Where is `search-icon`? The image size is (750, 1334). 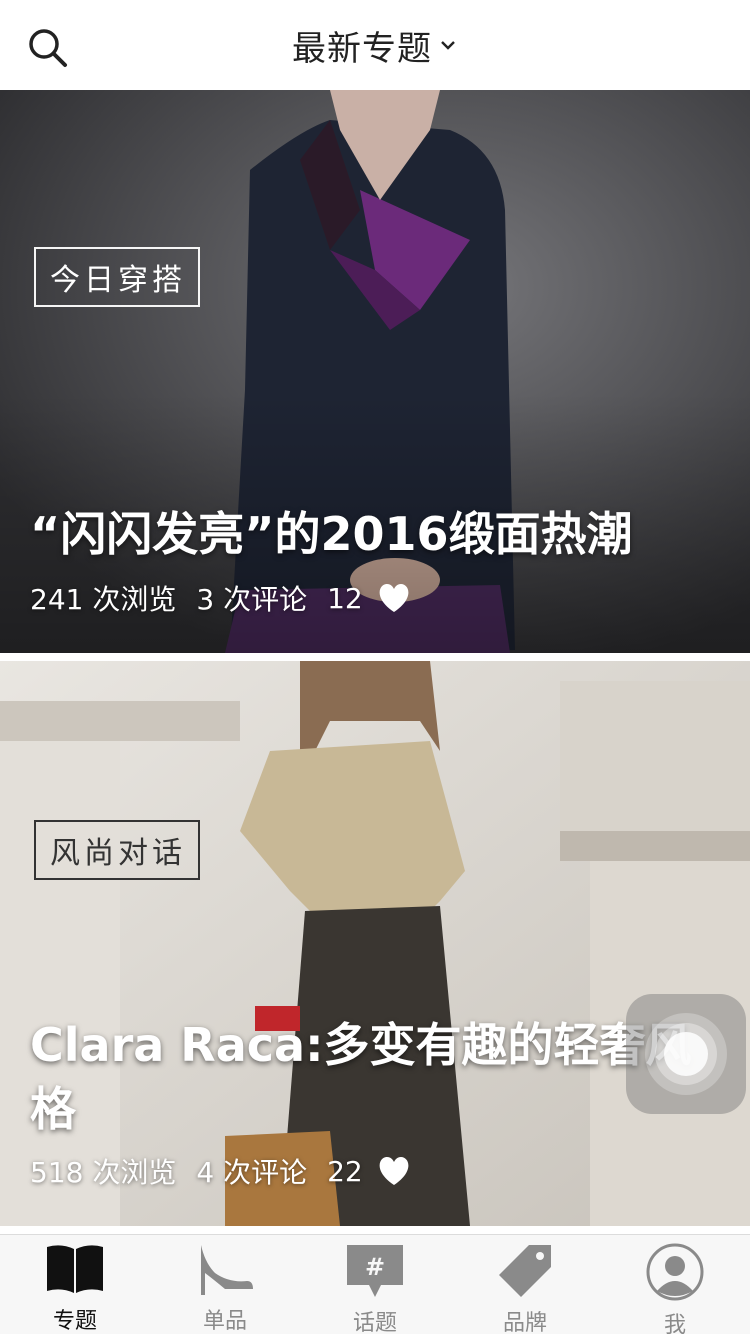 search-icon is located at coordinates (48, 48).